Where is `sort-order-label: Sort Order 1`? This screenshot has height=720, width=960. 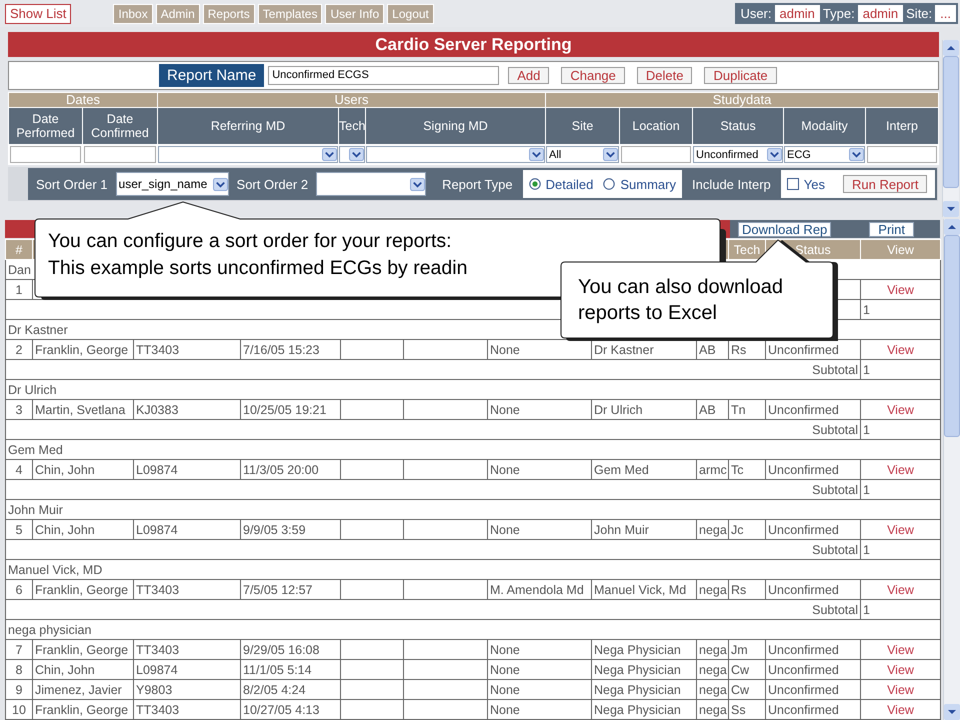
sort-order-label: Sort Order 1 is located at coordinates (72, 185).